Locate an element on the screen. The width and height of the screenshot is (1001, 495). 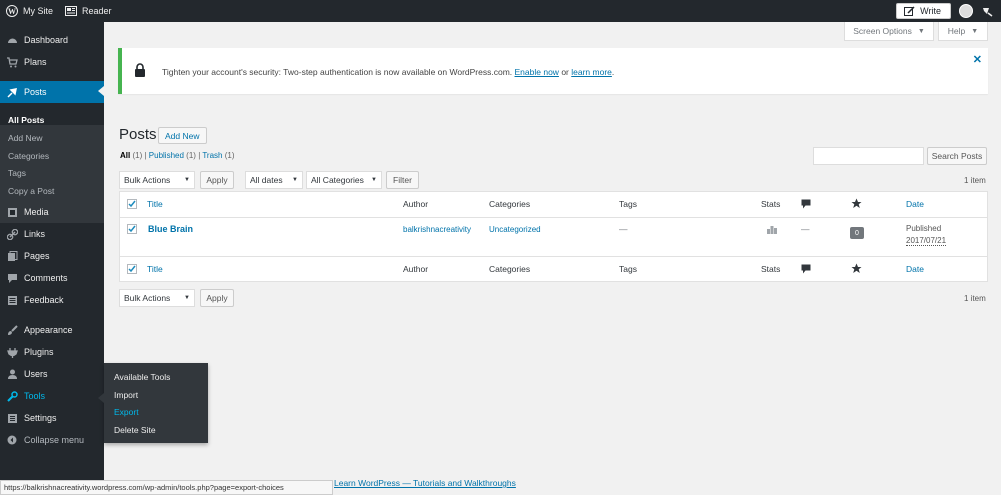
filter-trash: Trash is located at coordinates (212, 155).